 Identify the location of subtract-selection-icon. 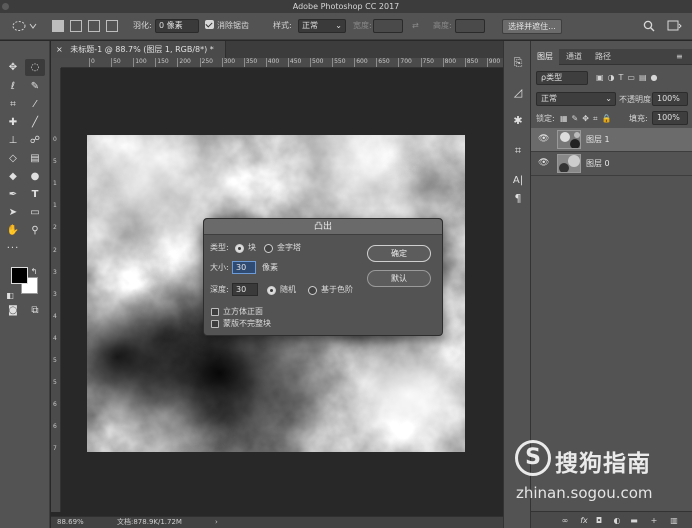
(94, 26).